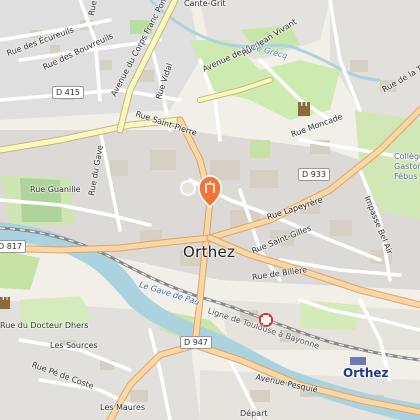 This screenshot has height=420, width=420. I want to click on road-shield-d415: D 415, so click(68, 92).